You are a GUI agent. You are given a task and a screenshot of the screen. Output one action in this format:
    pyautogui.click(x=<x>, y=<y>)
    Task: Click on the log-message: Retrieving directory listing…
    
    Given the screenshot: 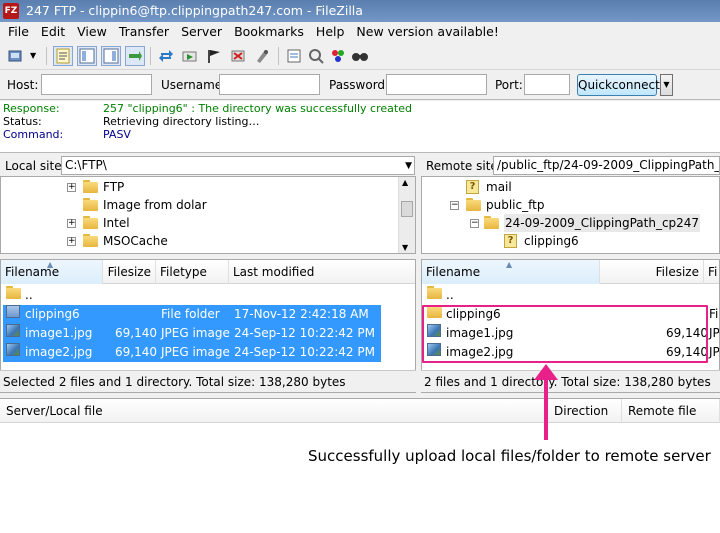 What is the action you would take?
    pyautogui.click(x=181, y=121)
    